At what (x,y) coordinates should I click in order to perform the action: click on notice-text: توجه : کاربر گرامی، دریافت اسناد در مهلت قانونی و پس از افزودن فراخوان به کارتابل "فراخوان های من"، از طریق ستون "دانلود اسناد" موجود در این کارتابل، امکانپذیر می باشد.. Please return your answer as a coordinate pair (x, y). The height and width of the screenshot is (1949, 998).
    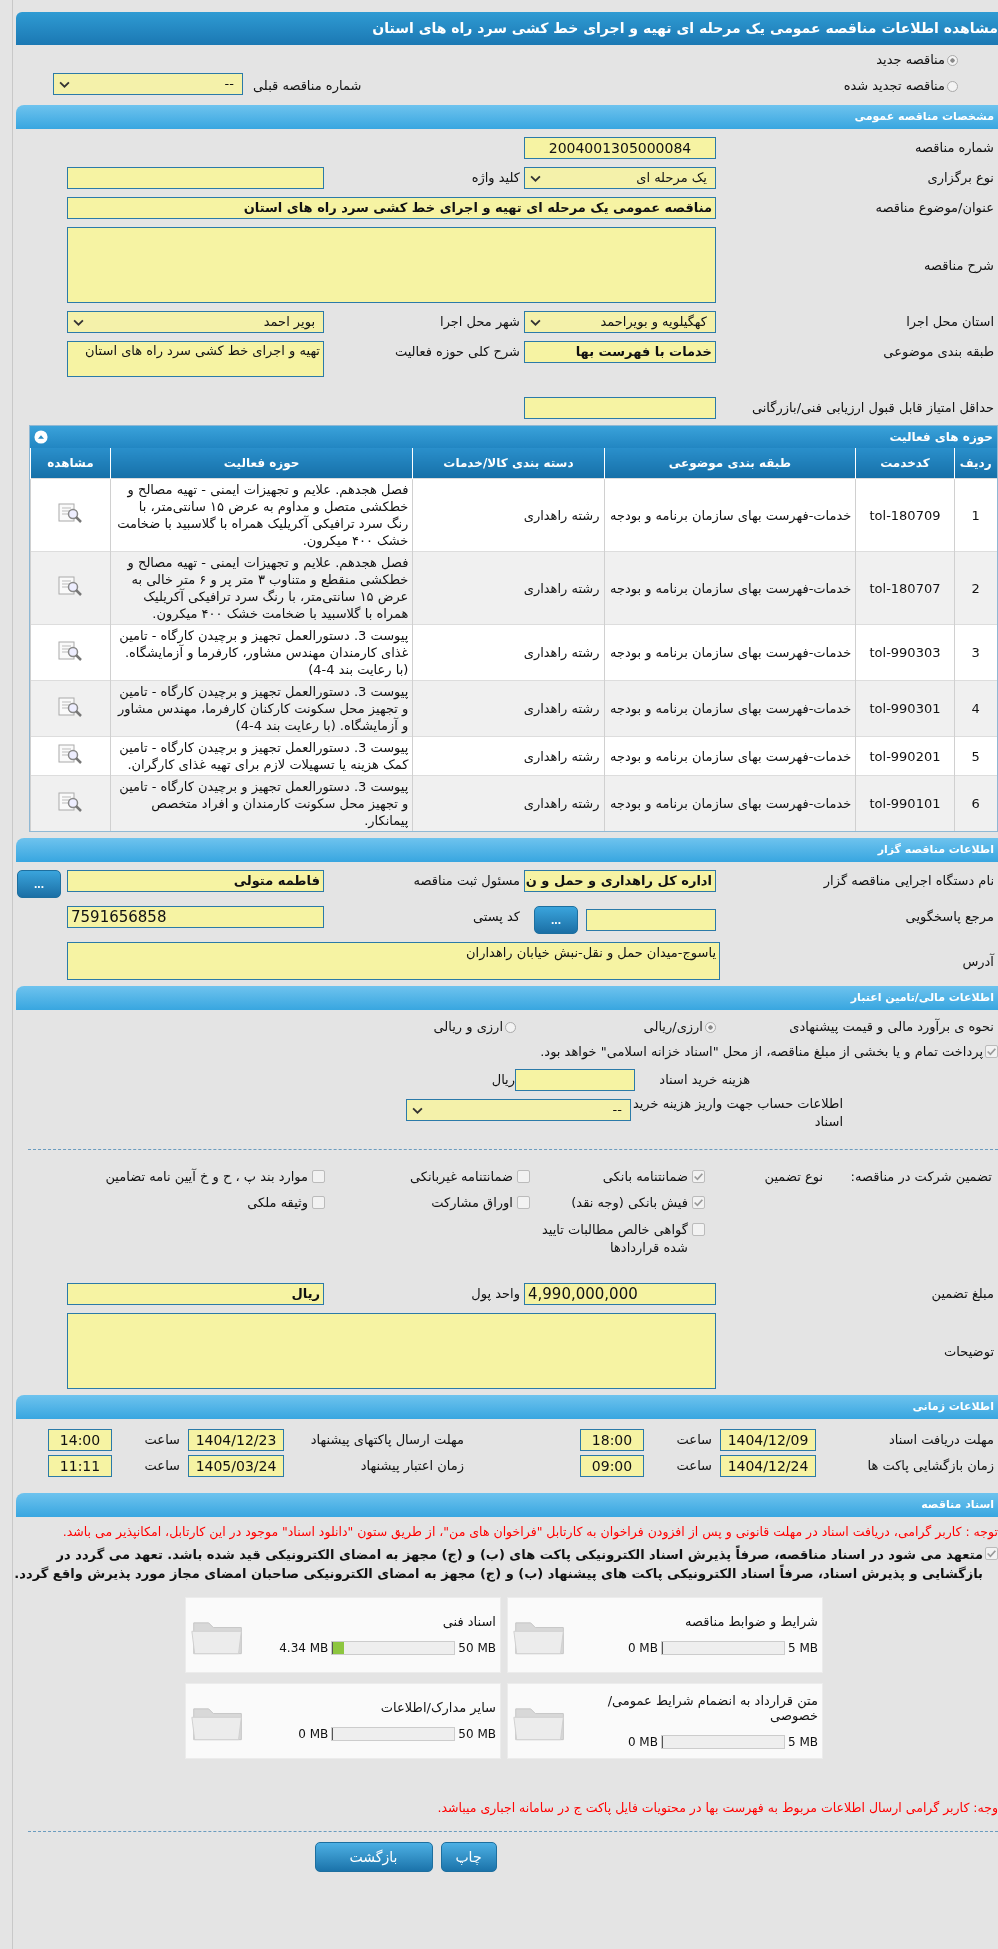
    Looking at the image, I should click on (529, 1531).